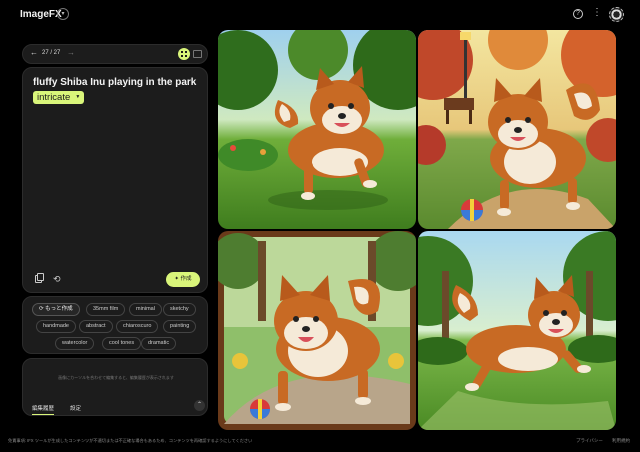 The width and height of the screenshot is (640, 452). Describe the element at coordinates (115, 387) in the screenshot. I see `edit-history-panel: 画像にカーソルを合わせて編集すると、編集履歴が表示されます 編集履歴 設定 ⌃` at that location.